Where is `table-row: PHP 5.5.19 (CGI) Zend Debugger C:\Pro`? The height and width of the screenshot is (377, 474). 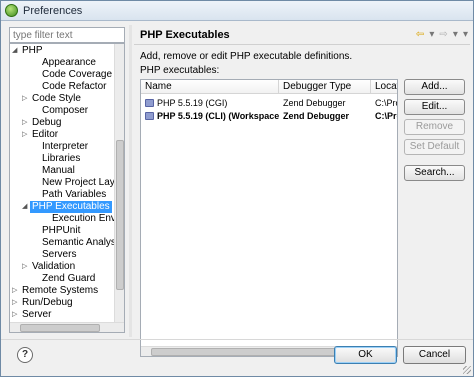
table-row: PHP 5.5.19 (CGI) Zend Debugger C:\Pro is located at coordinates (269, 103).